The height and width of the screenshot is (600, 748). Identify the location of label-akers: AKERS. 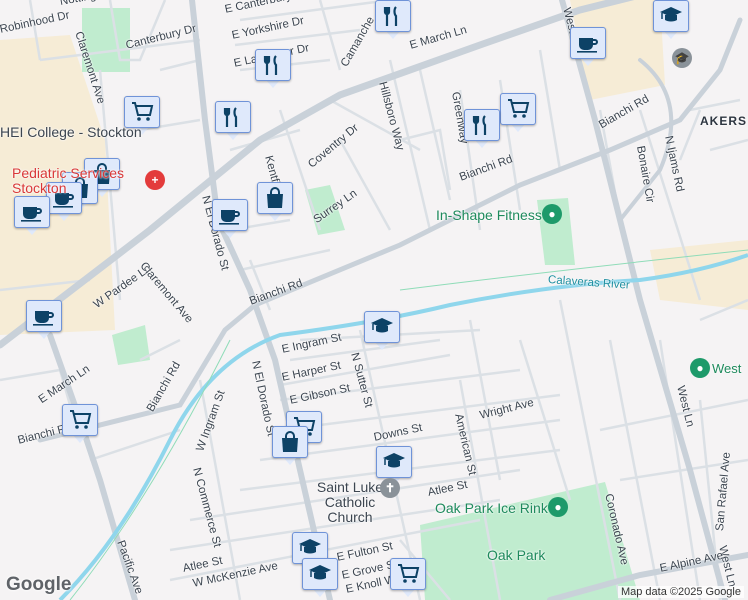
(724, 121).